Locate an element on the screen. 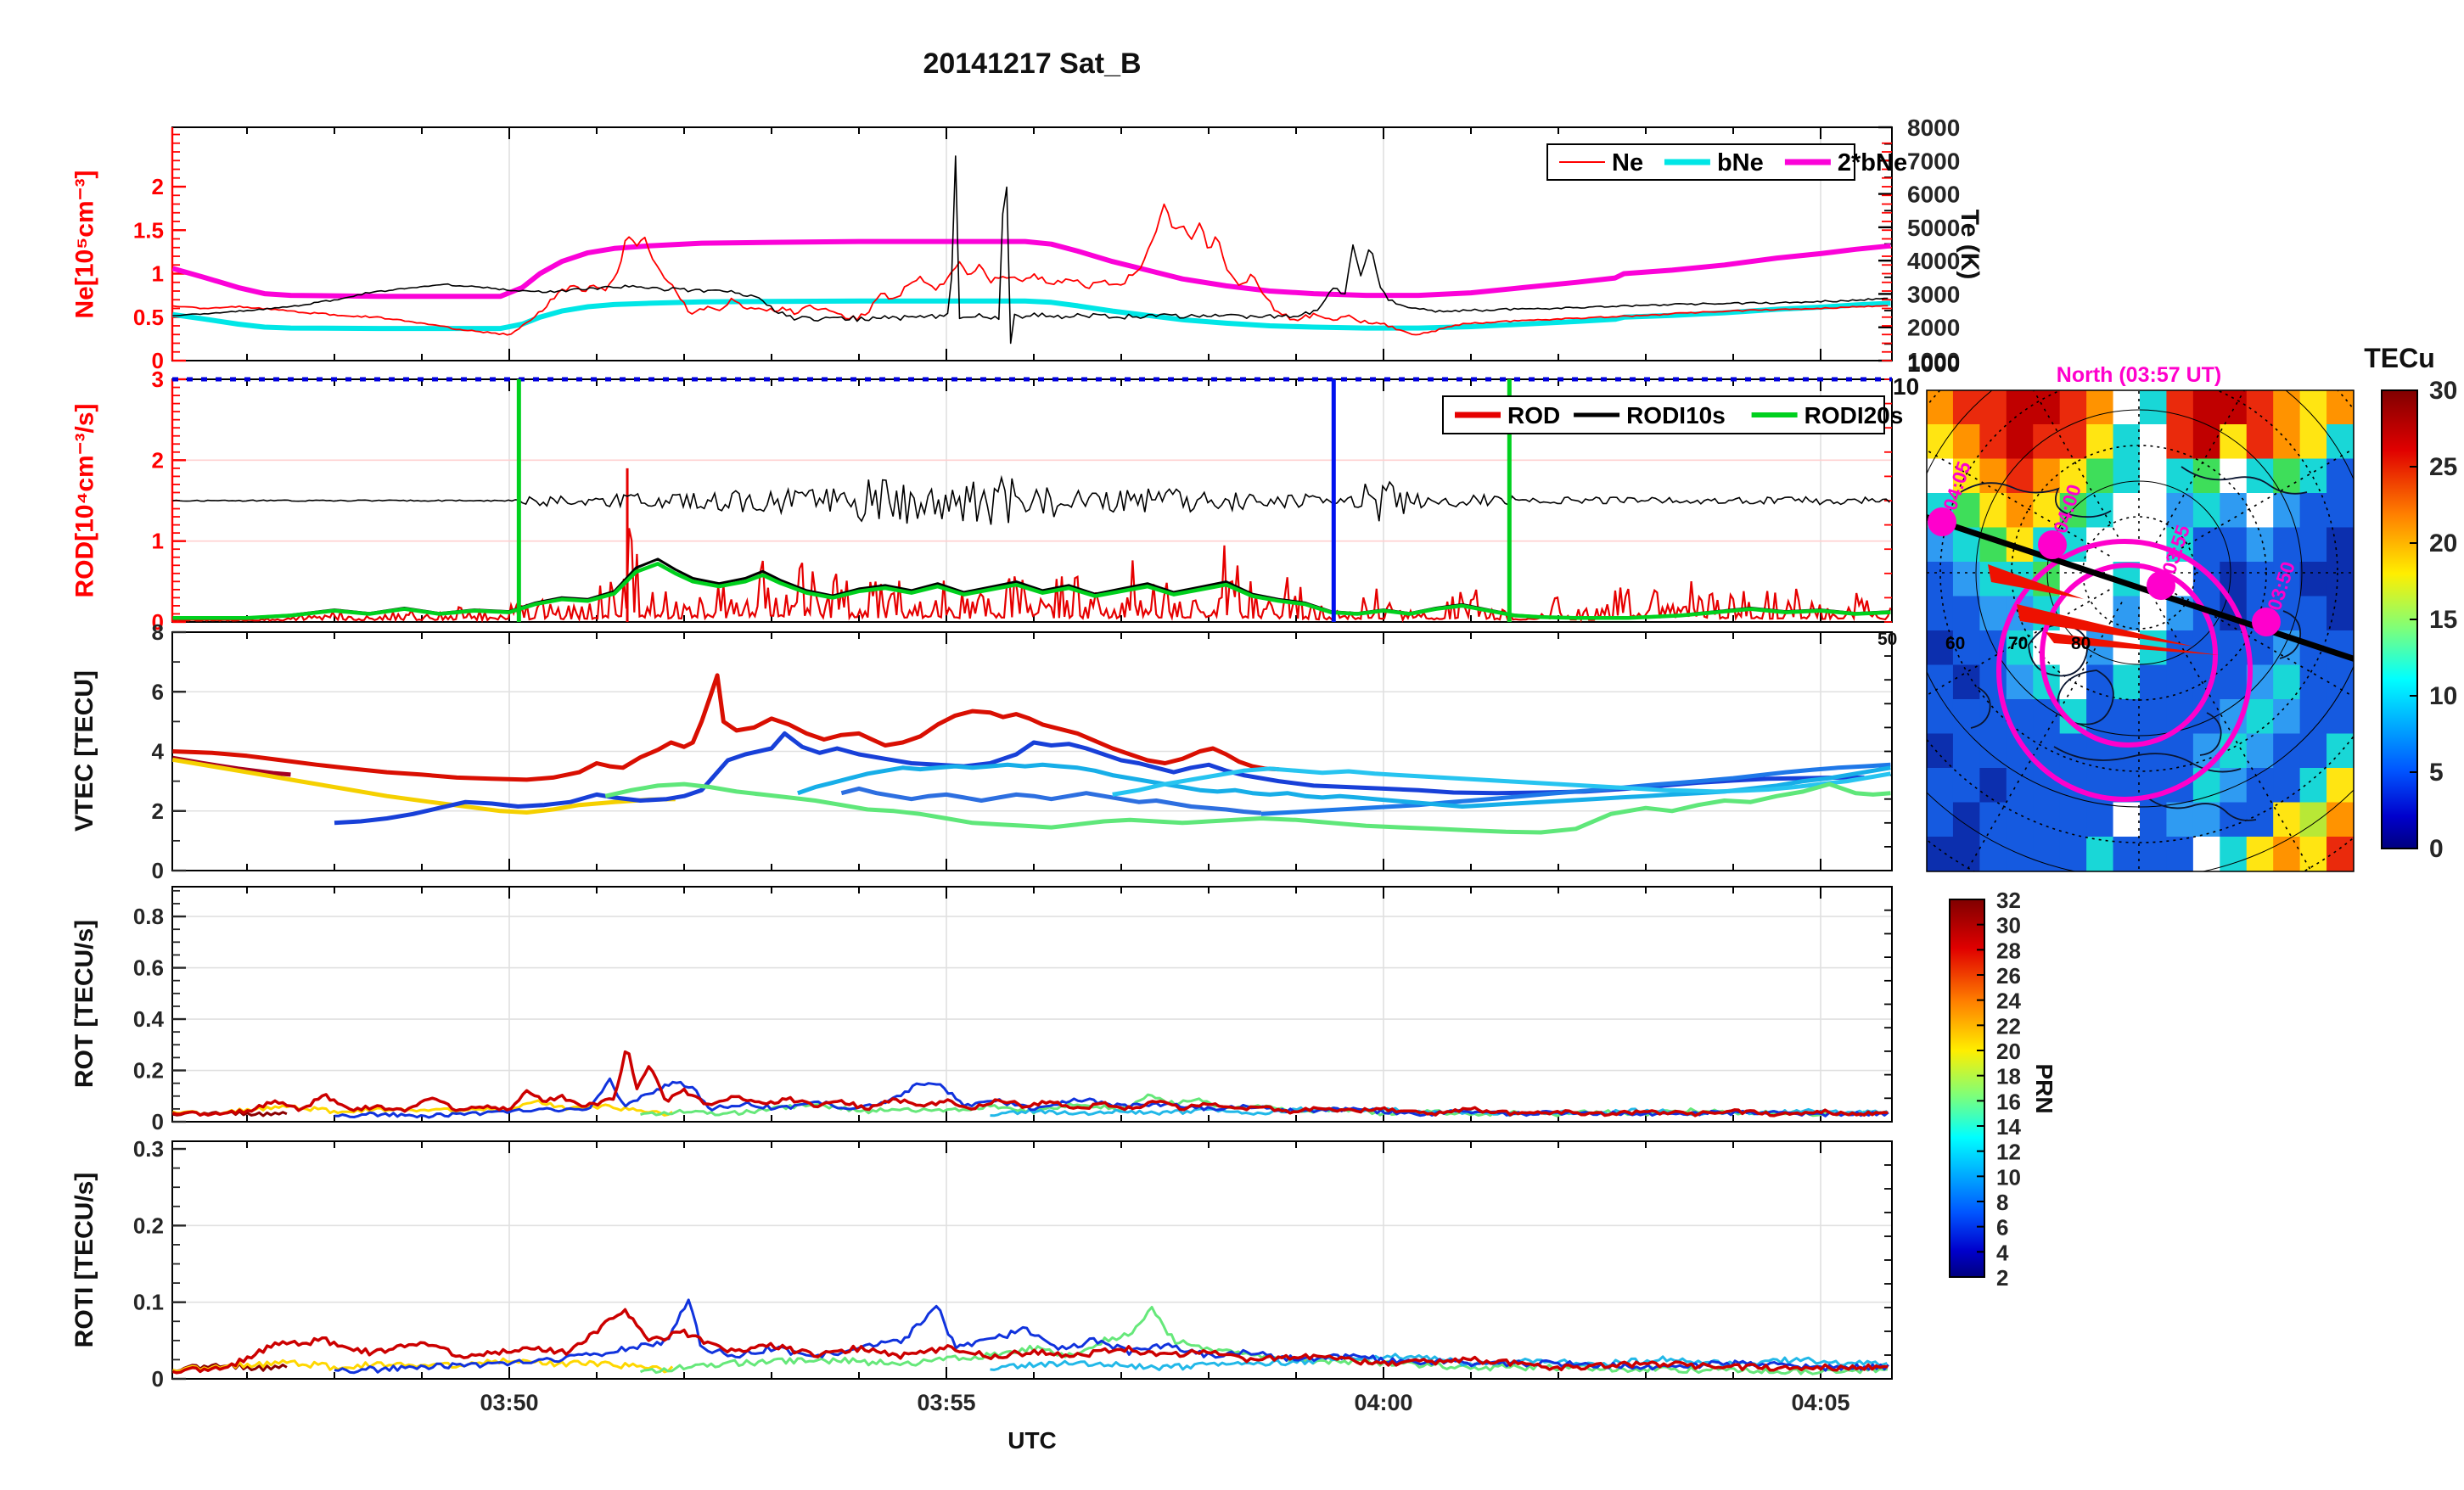 This screenshot has width=2464, height=1490. page-title: 20141217 Sat_B is located at coordinates (1032, 64).